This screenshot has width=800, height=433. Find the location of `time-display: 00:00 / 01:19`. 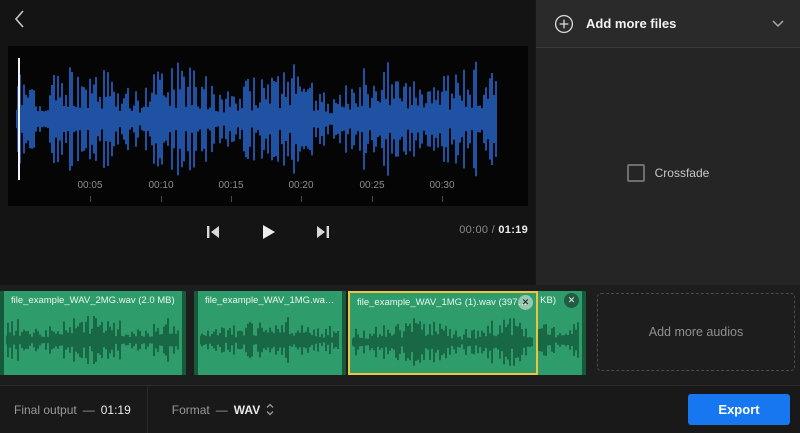

time-display: 00:00 / 01:19 is located at coordinates (493, 230).